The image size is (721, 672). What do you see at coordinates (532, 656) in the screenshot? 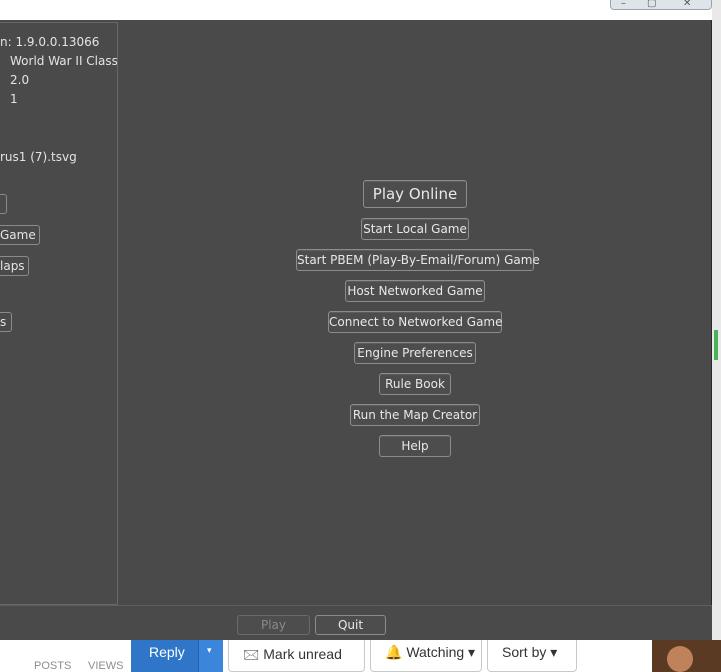
I see `sort-by-button: Sort by ▾` at bounding box center [532, 656].